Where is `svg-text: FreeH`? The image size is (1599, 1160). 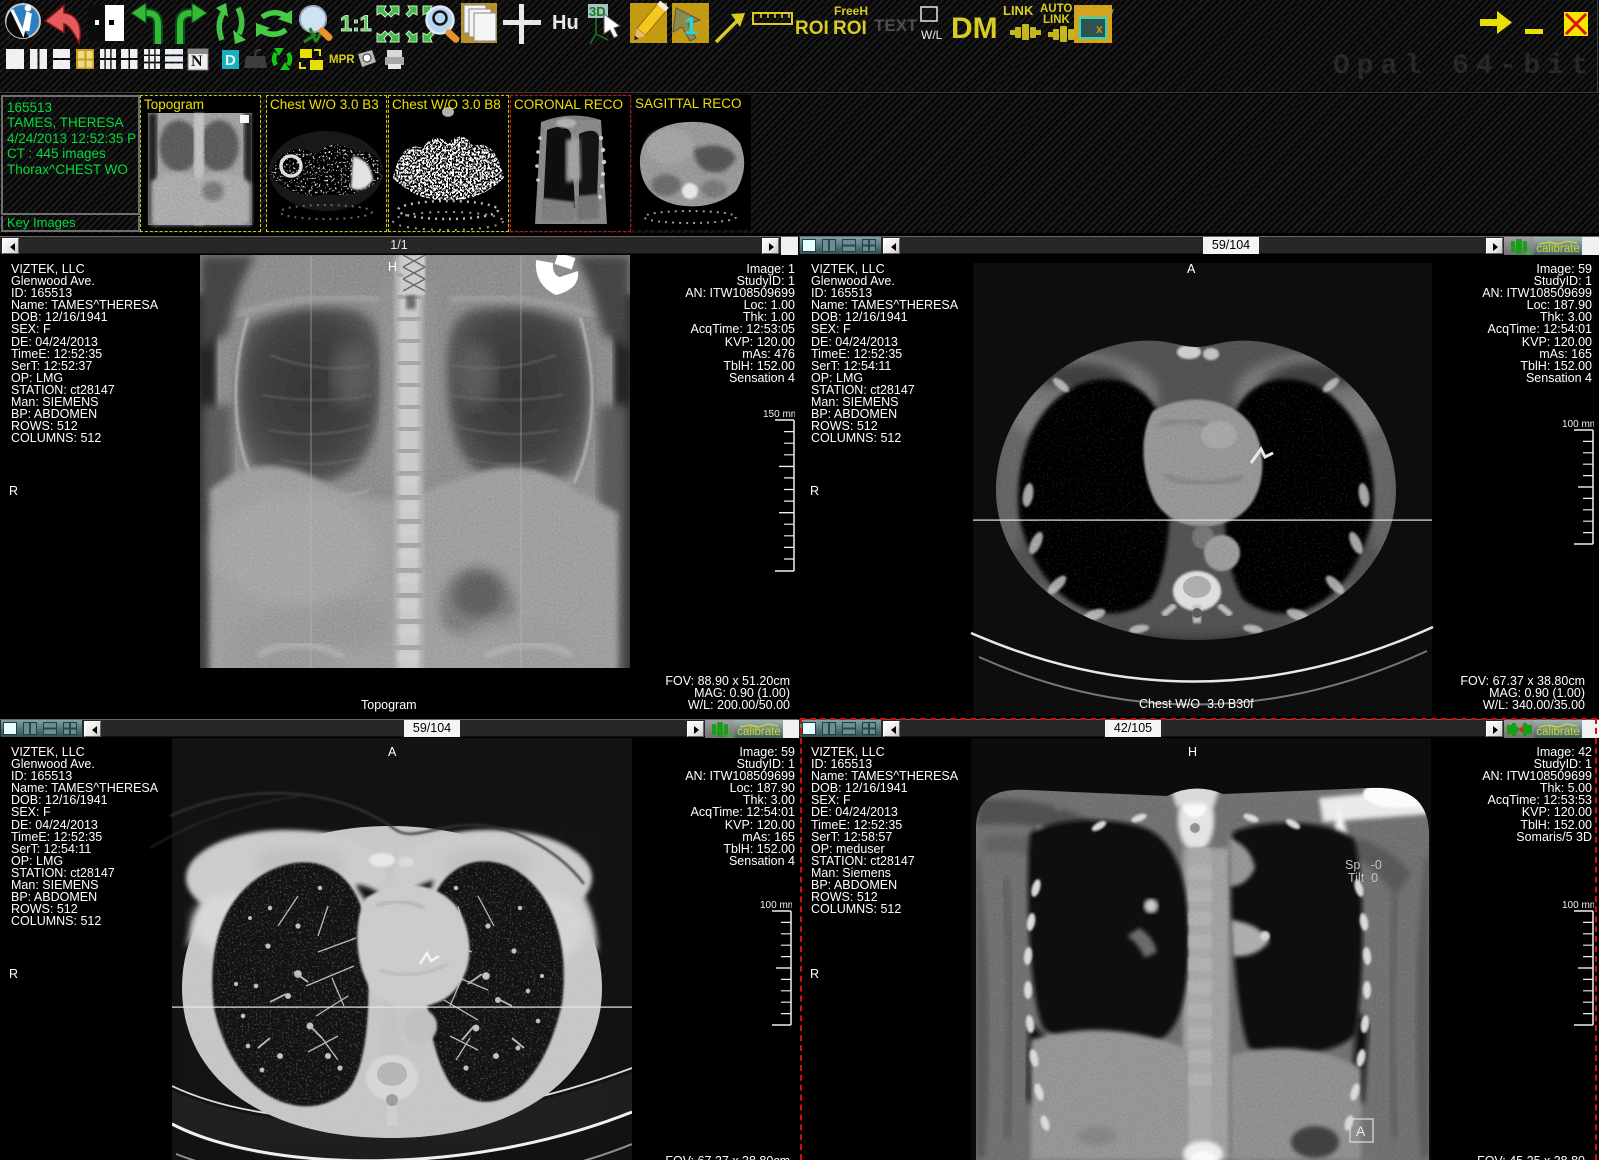 svg-text: FreeH is located at coordinates (851, 11).